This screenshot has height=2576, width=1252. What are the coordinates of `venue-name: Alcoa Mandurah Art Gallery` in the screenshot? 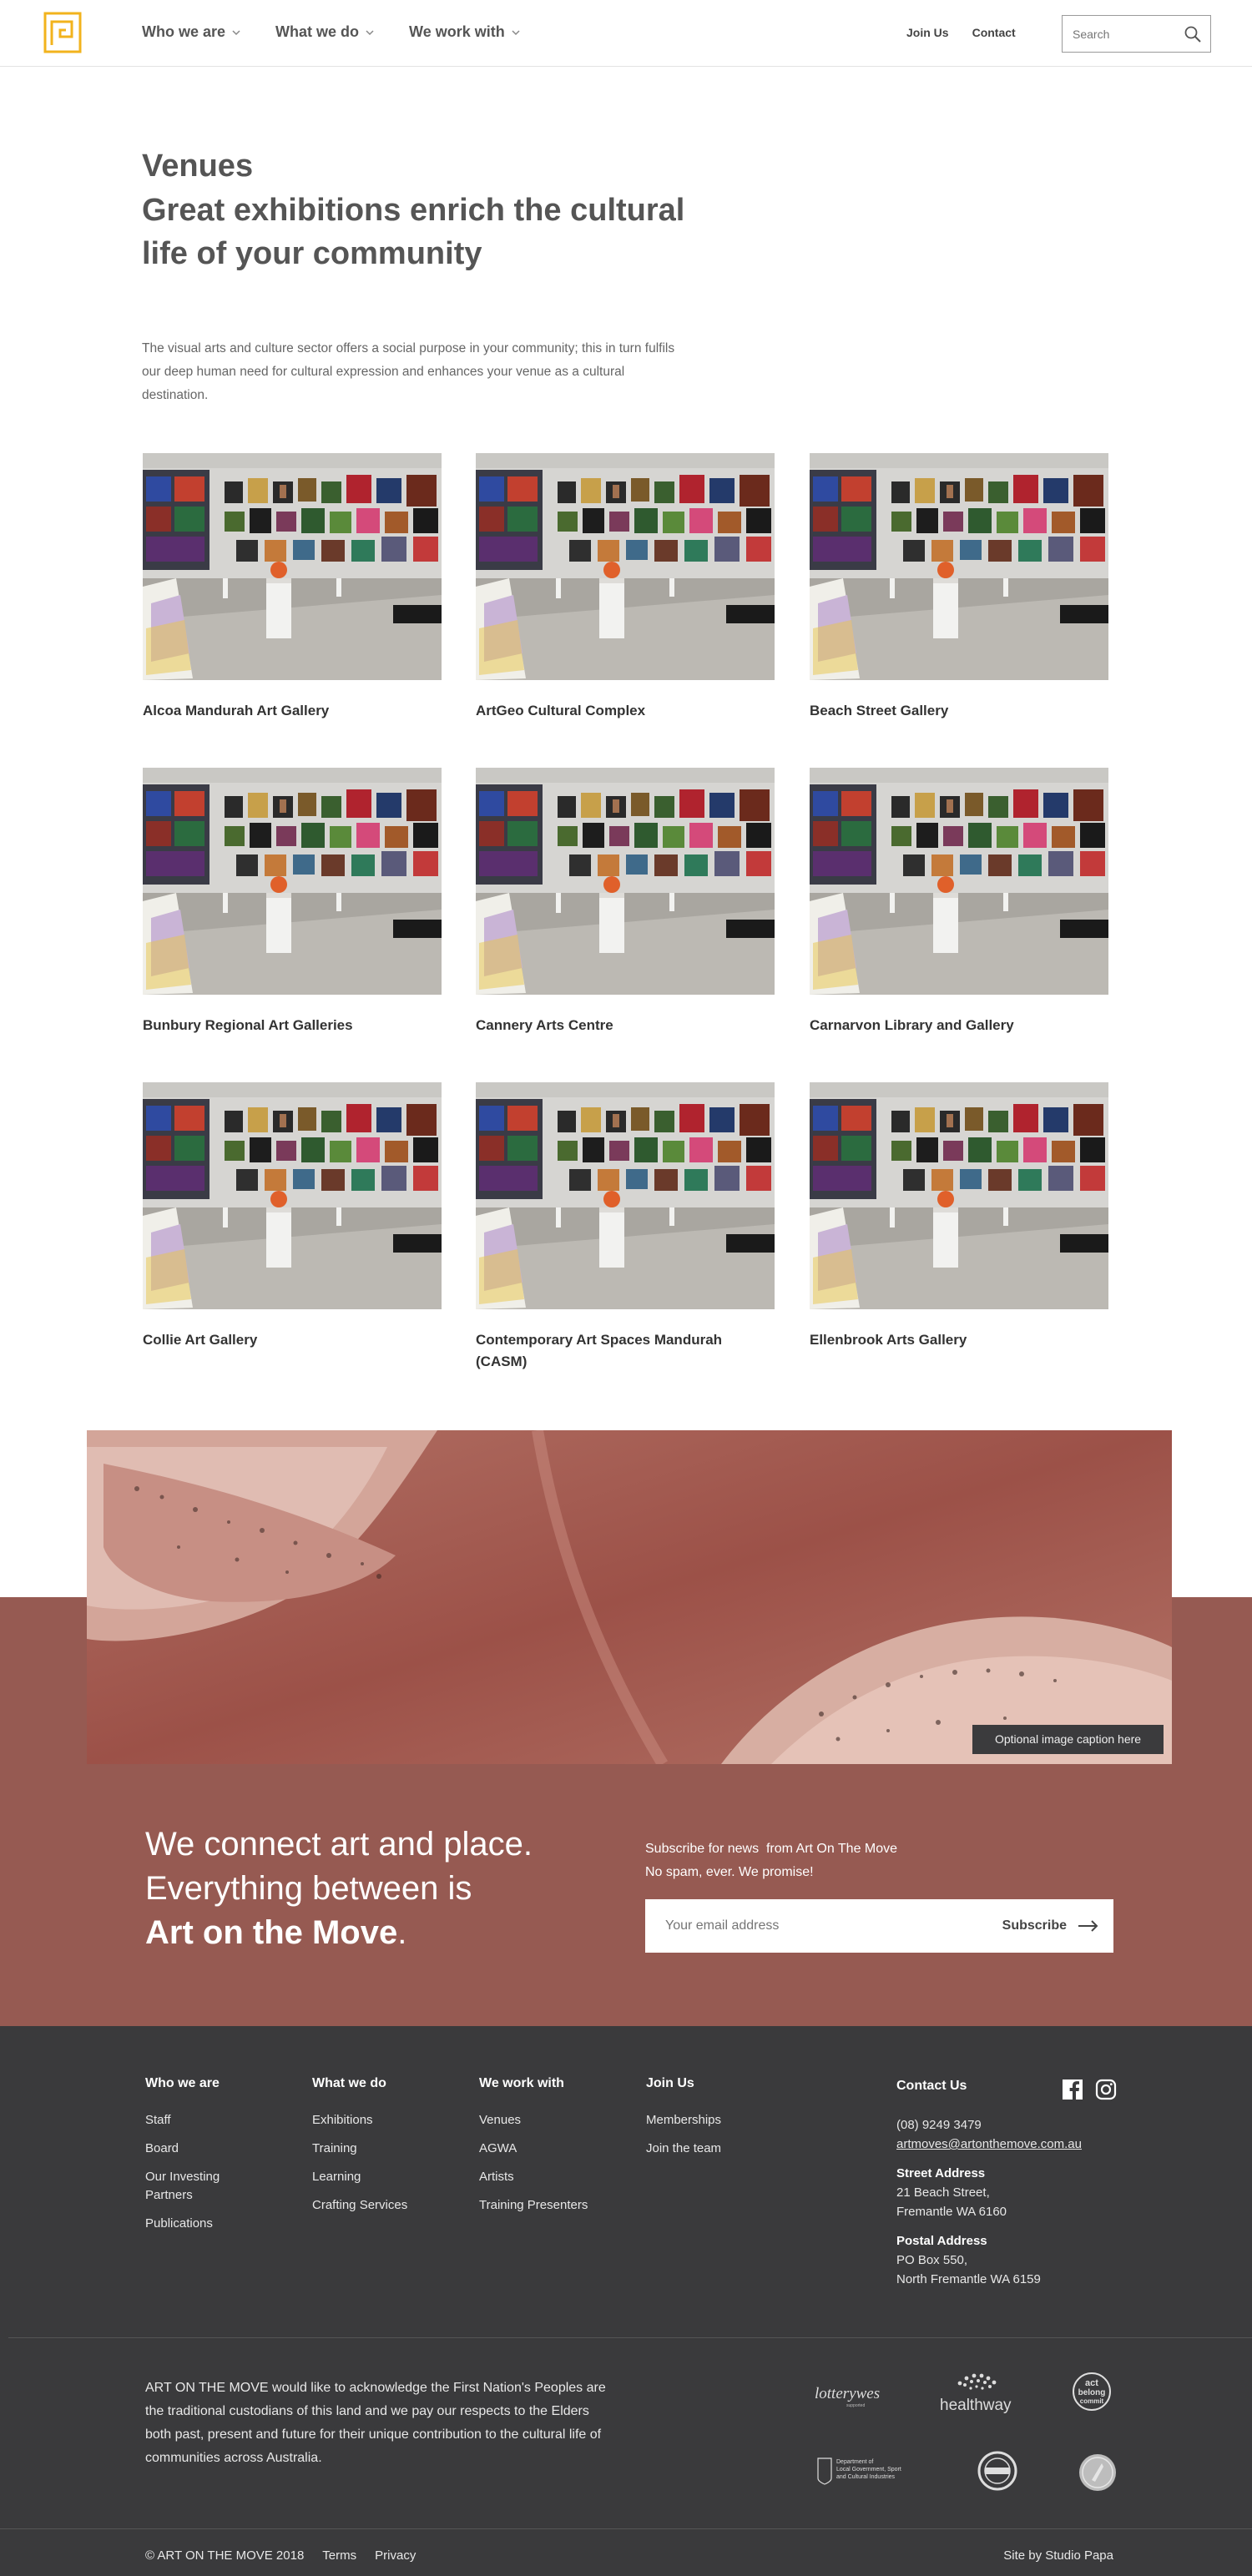 It's located at (293, 711).